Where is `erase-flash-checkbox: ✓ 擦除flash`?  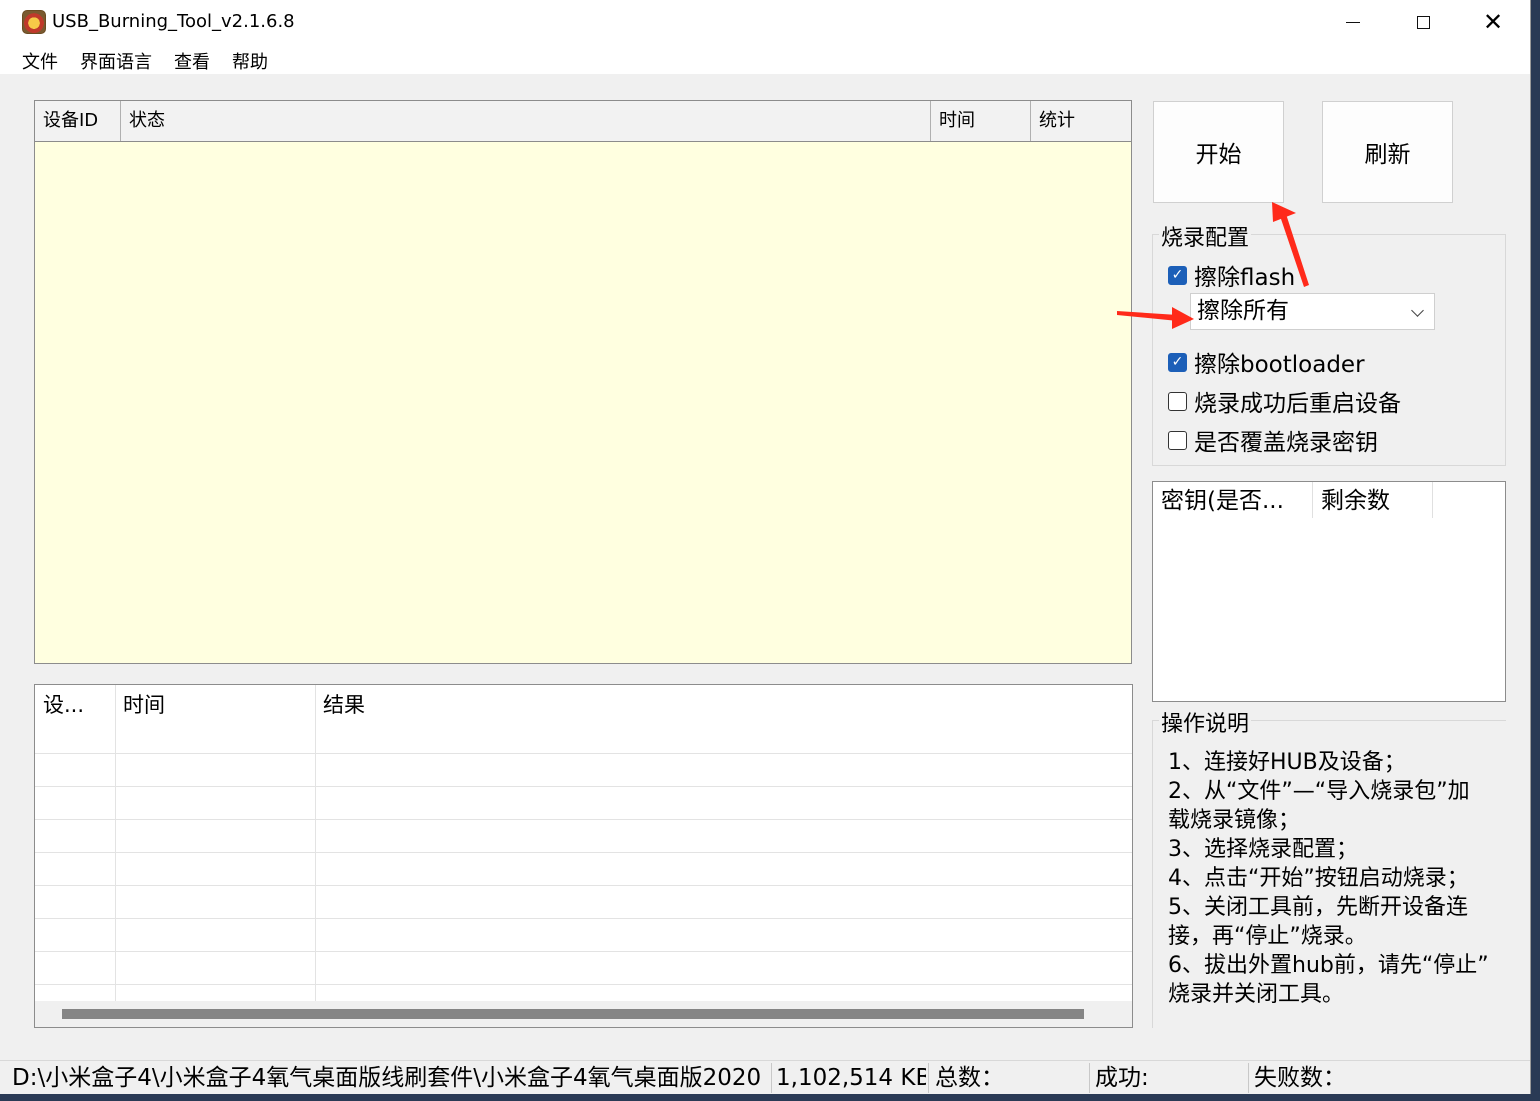 erase-flash-checkbox: ✓ 擦除flash is located at coordinates (1231, 275).